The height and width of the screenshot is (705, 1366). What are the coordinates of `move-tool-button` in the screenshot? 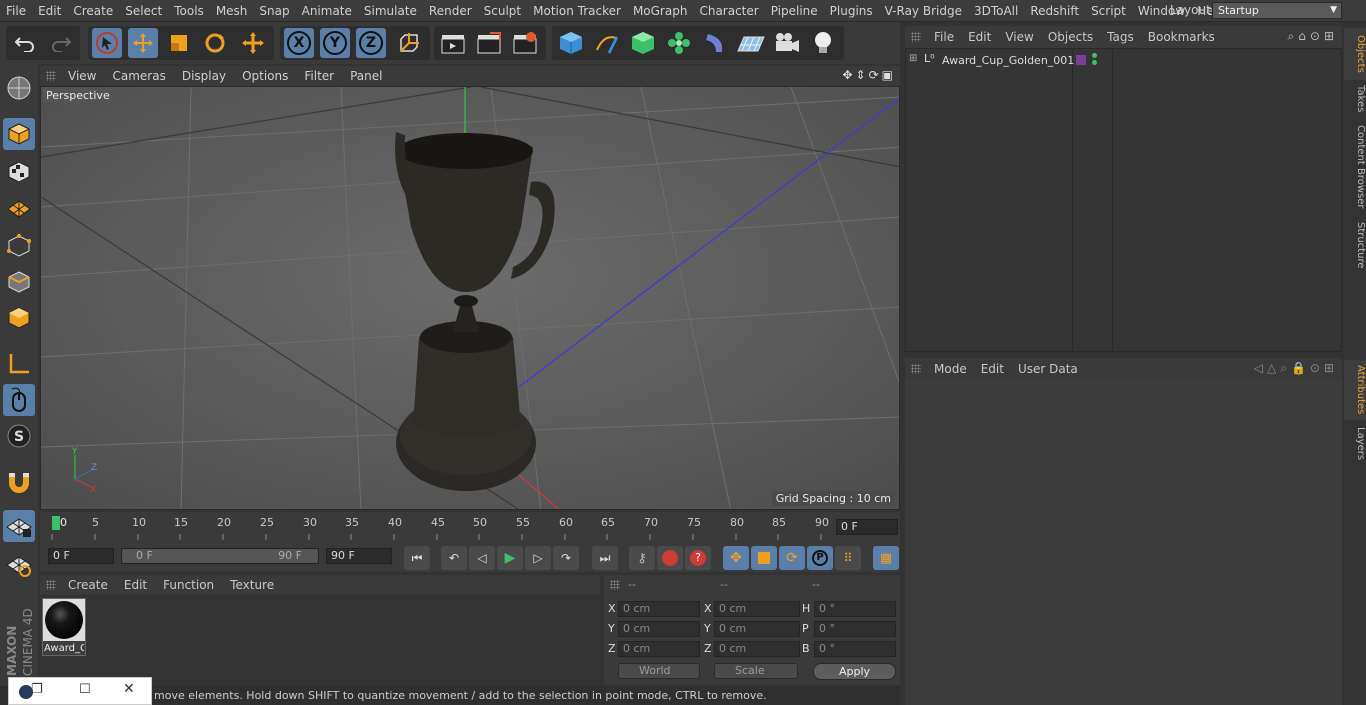 It's located at (143, 43).